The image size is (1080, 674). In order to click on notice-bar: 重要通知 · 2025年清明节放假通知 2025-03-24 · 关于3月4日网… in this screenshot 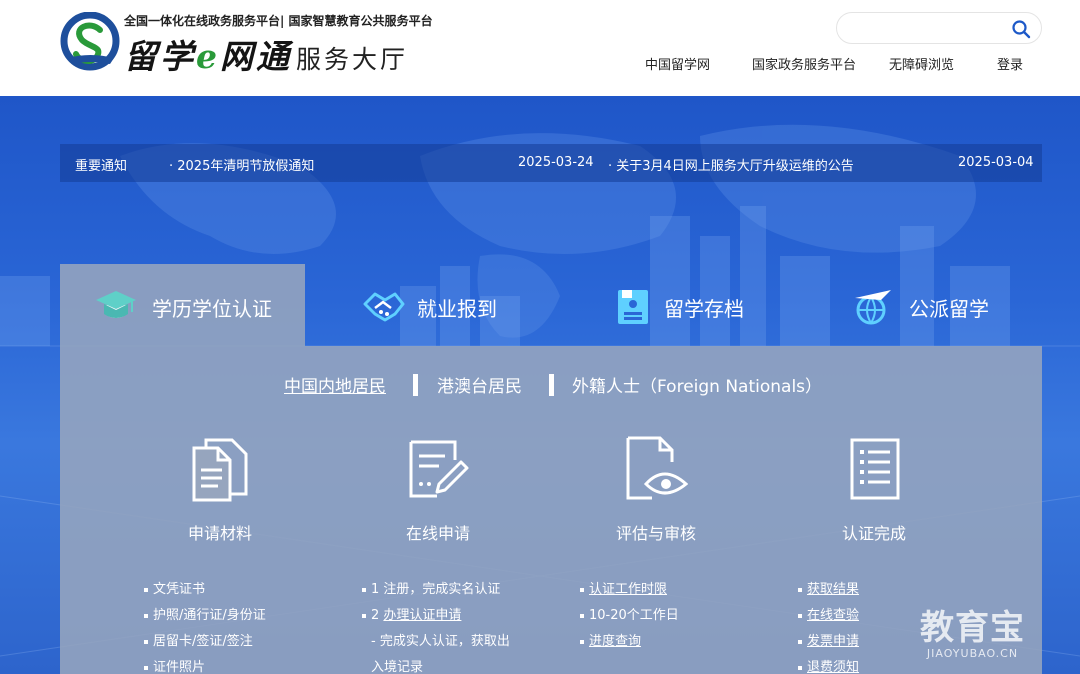, I will do `click(551, 163)`.